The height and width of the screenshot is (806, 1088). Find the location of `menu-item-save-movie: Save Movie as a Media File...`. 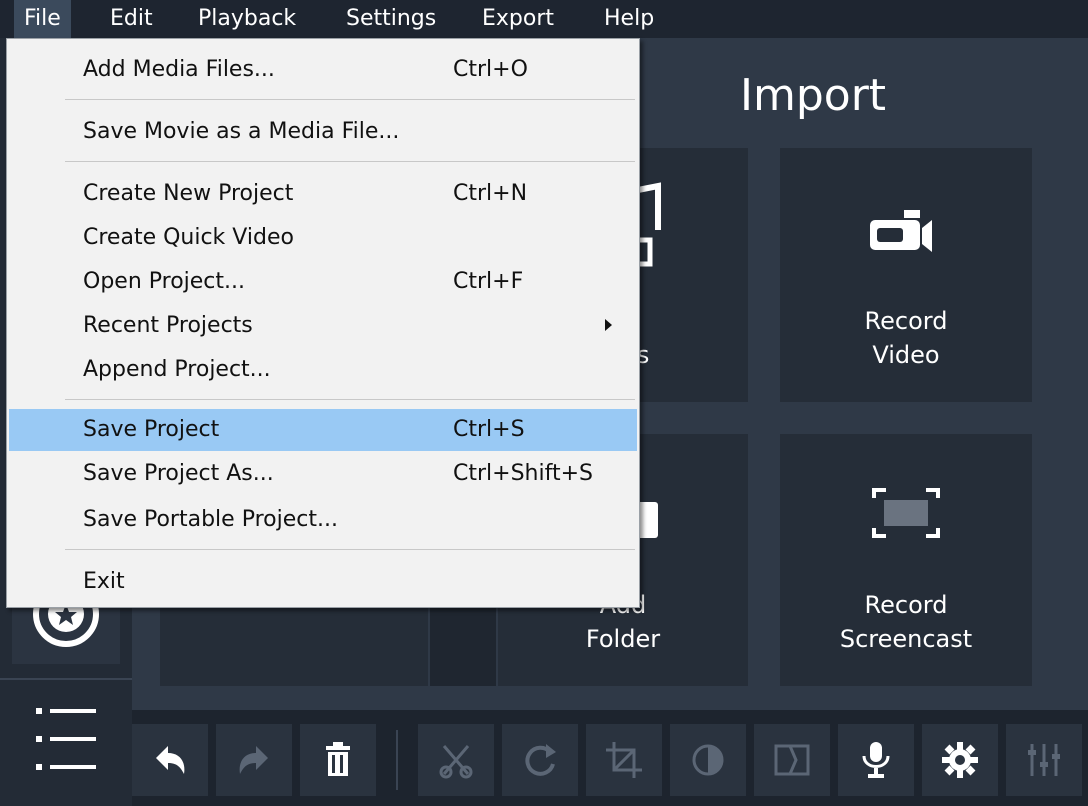

menu-item-save-movie: Save Movie as a Media File... is located at coordinates (323, 132).